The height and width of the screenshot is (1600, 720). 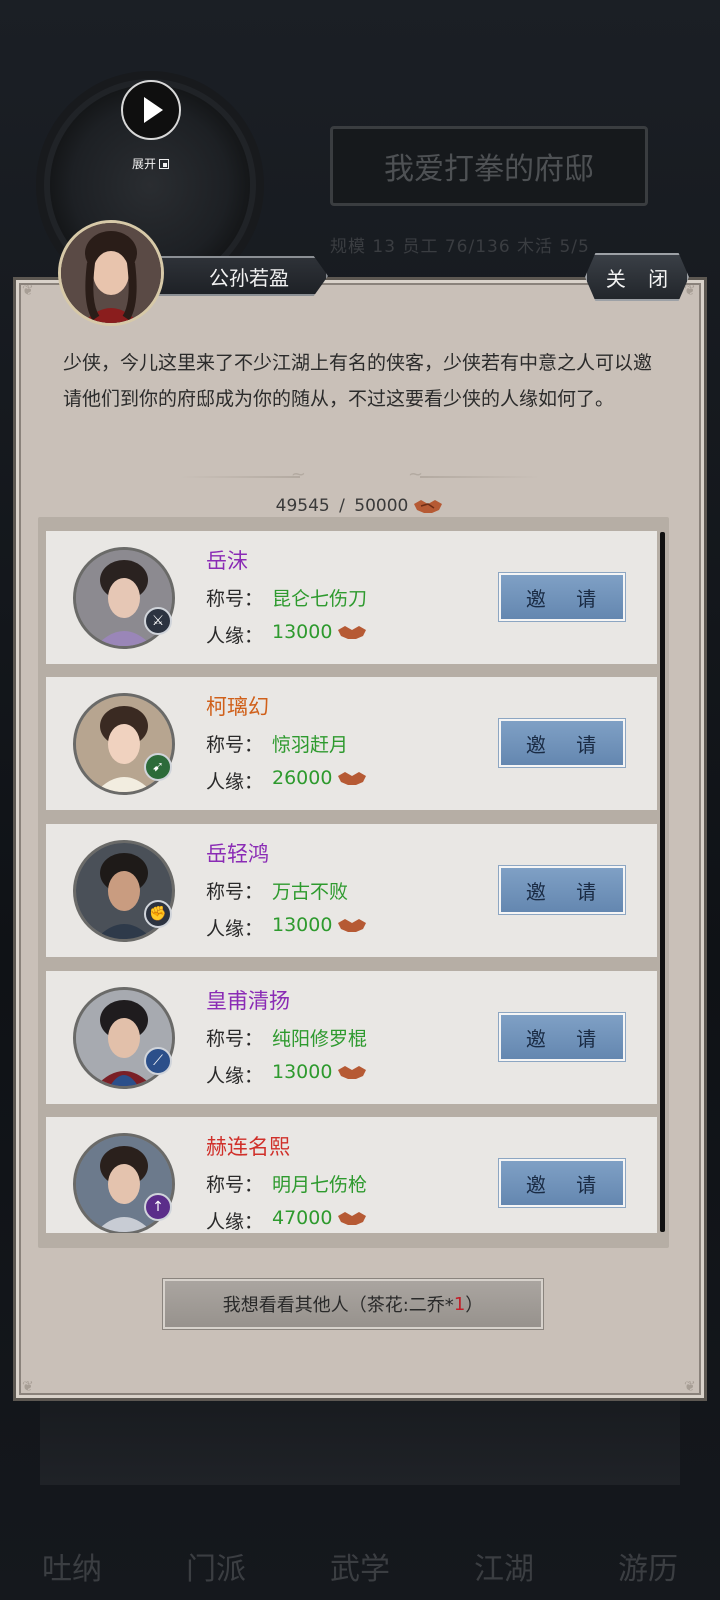 What do you see at coordinates (381, 506) in the screenshot?
I see `popularity-max: 50000` at bounding box center [381, 506].